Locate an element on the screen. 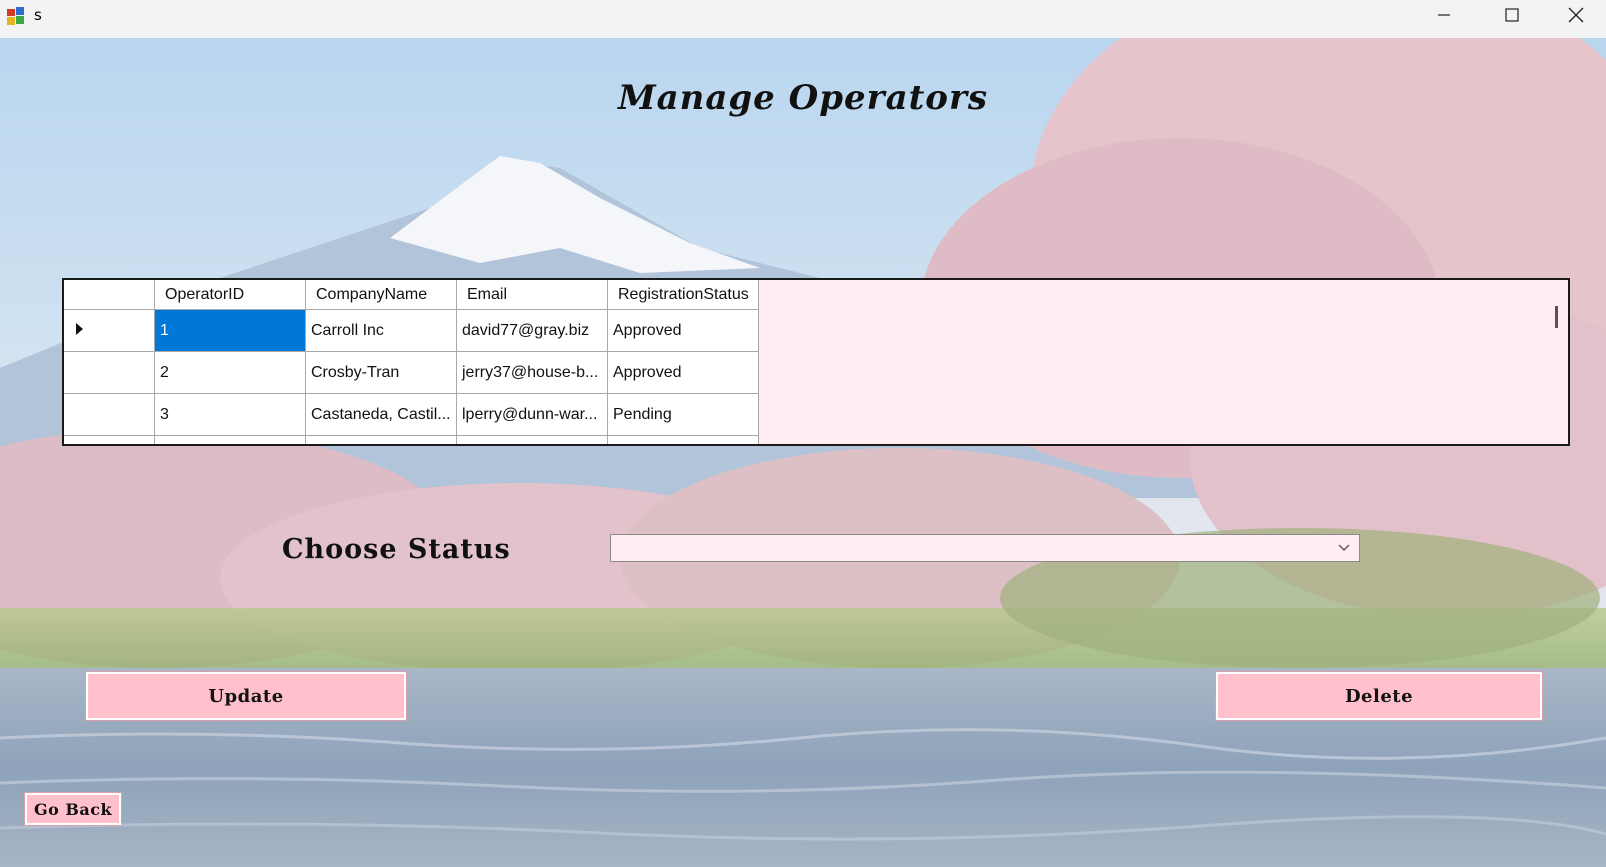 Image resolution: width=1606 pixels, height=867 pixels. update-button: Update is located at coordinates (246, 696).